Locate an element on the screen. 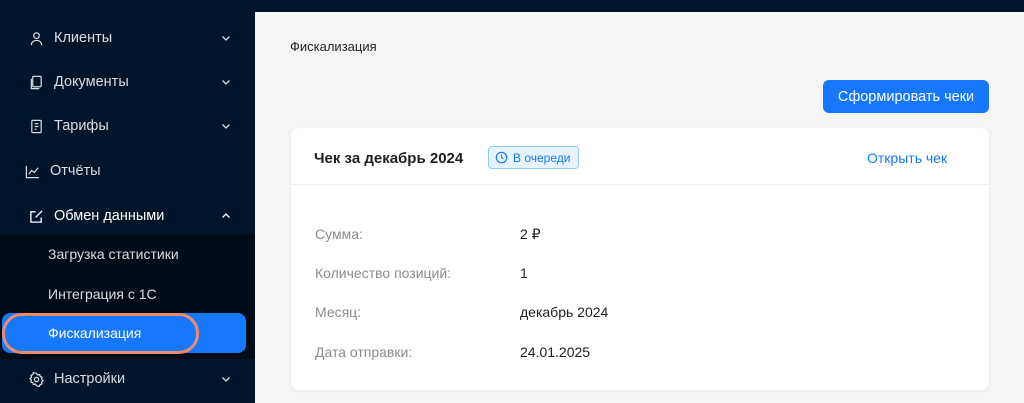 The width and height of the screenshot is (1024, 403). sidebar-subitem-fiscalization: Фискализация is located at coordinates (124, 333).